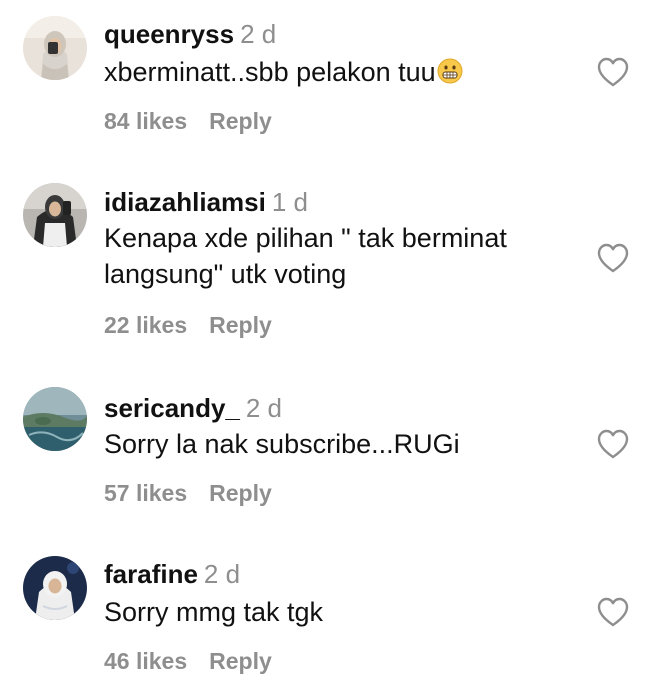 Image resolution: width=660 pixels, height=688 pixels. Describe the element at coordinates (188, 661) in the screenshot. I see `comment-actions: 46 likes Reply` at that location.